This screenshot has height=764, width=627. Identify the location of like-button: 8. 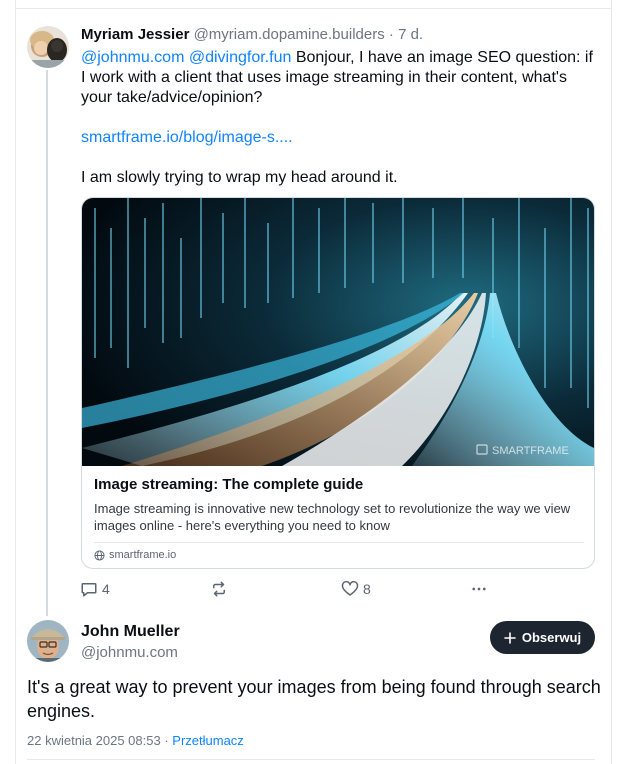
(356, 589).